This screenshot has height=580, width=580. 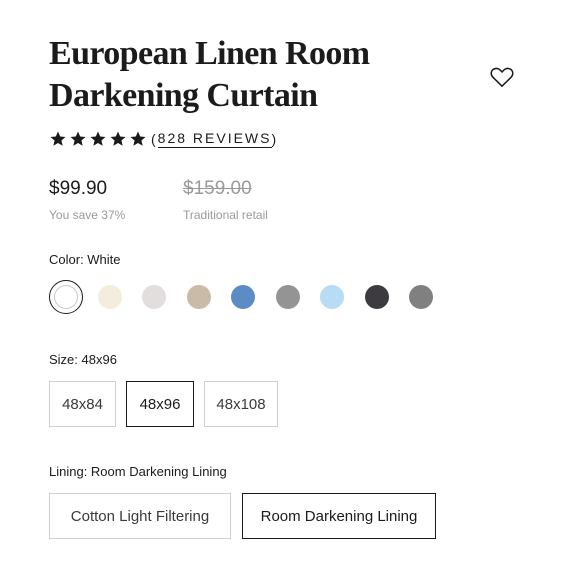 I want to click on star-rating, so click(x=98, y=139).